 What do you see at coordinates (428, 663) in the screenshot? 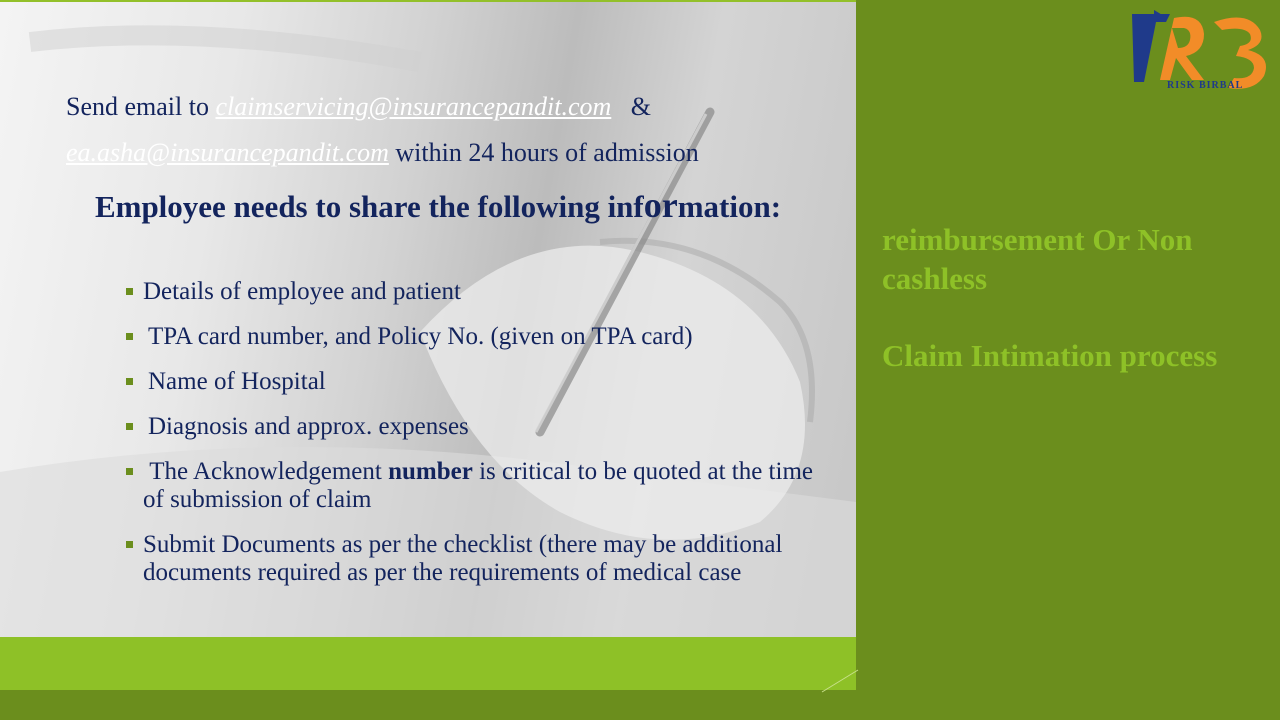
I see `green-footer-band` at bounding box center [428, 663].